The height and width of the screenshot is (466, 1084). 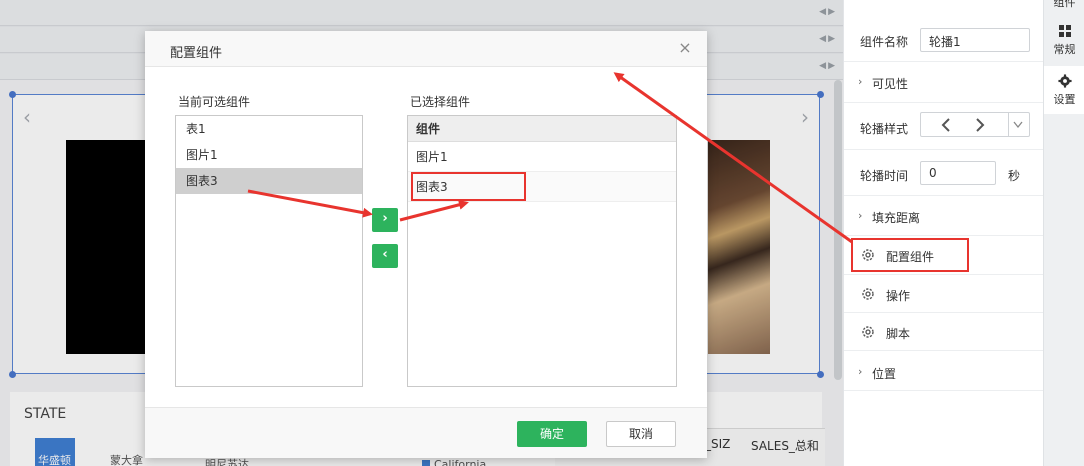 I want to click on prop-label: 填充距离, so click(x=896, y=218).